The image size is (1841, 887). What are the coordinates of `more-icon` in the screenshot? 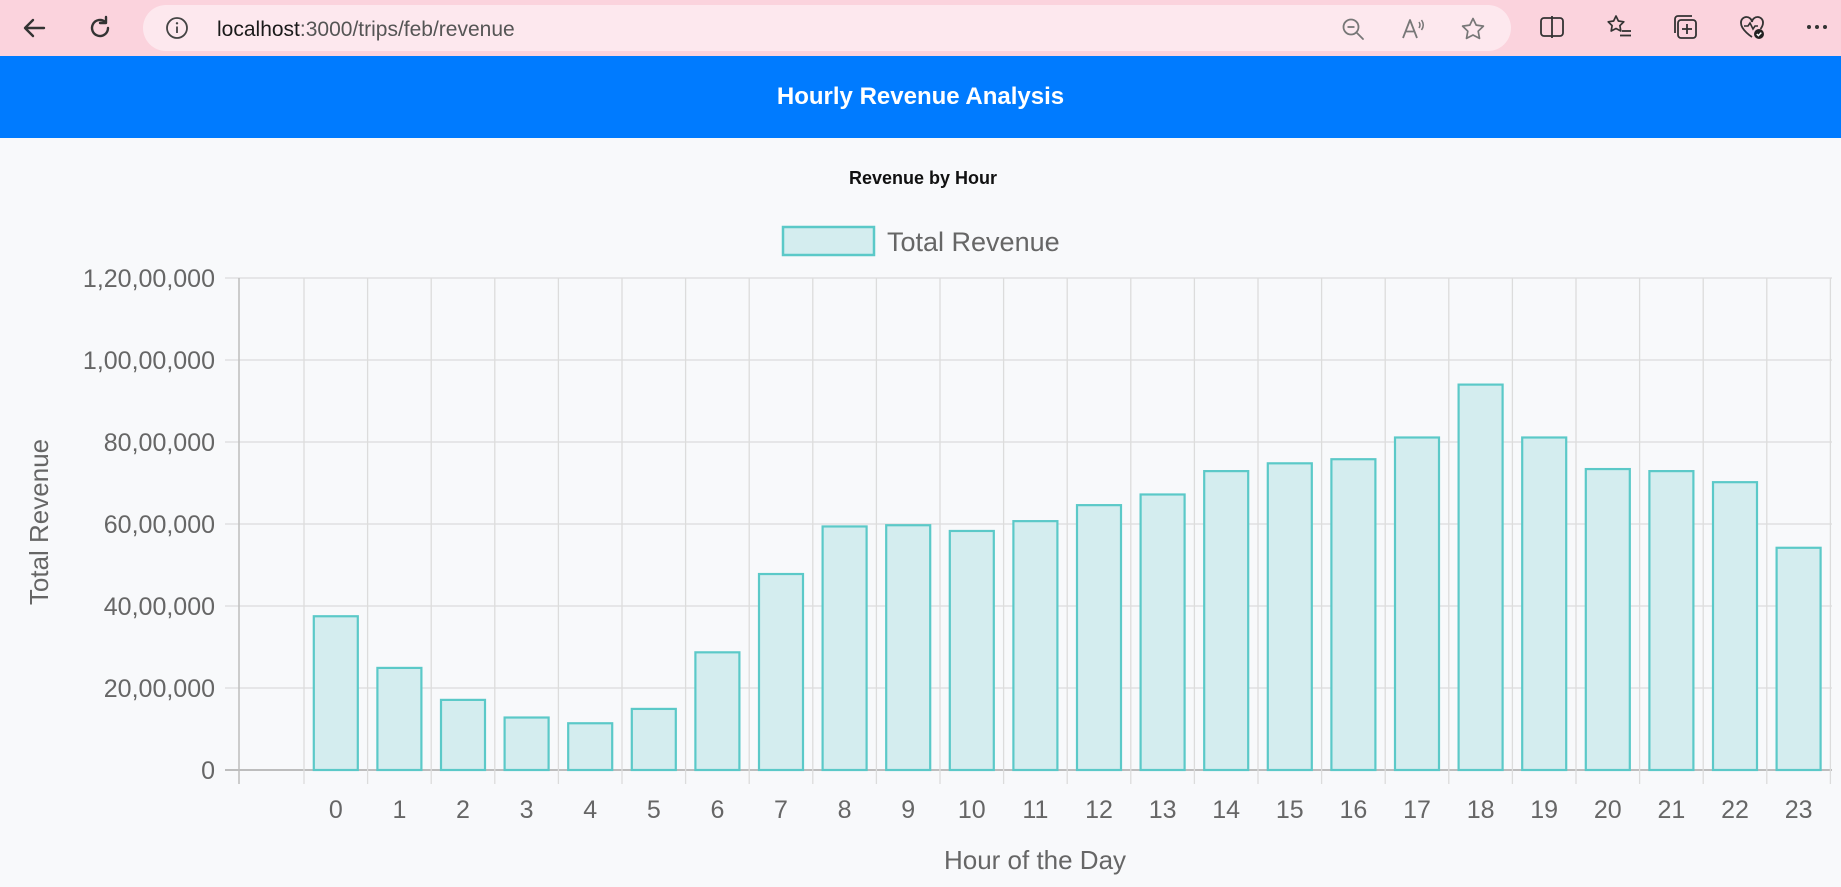 It's located at (1817, 27).